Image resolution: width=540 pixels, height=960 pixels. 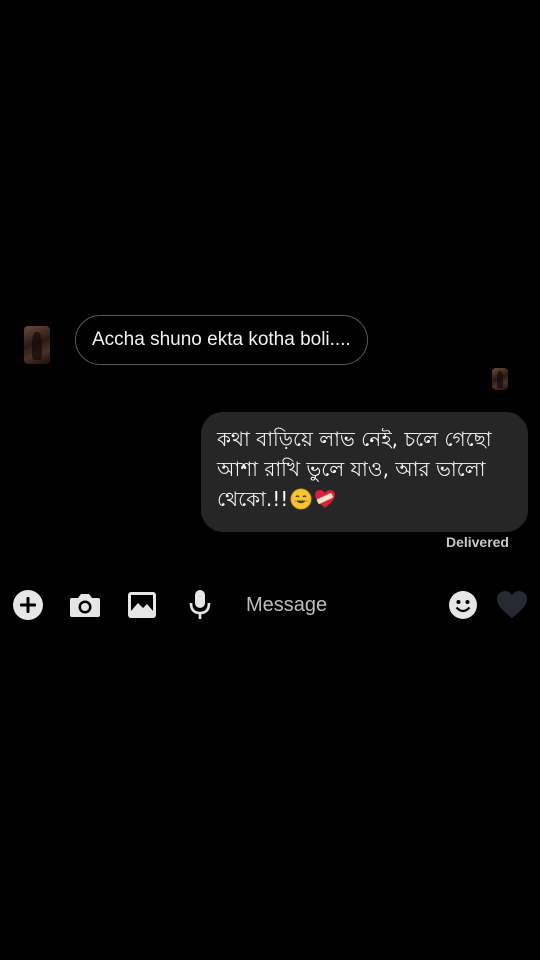 I want to click on microphone-icon, so click(x=200, y=605).